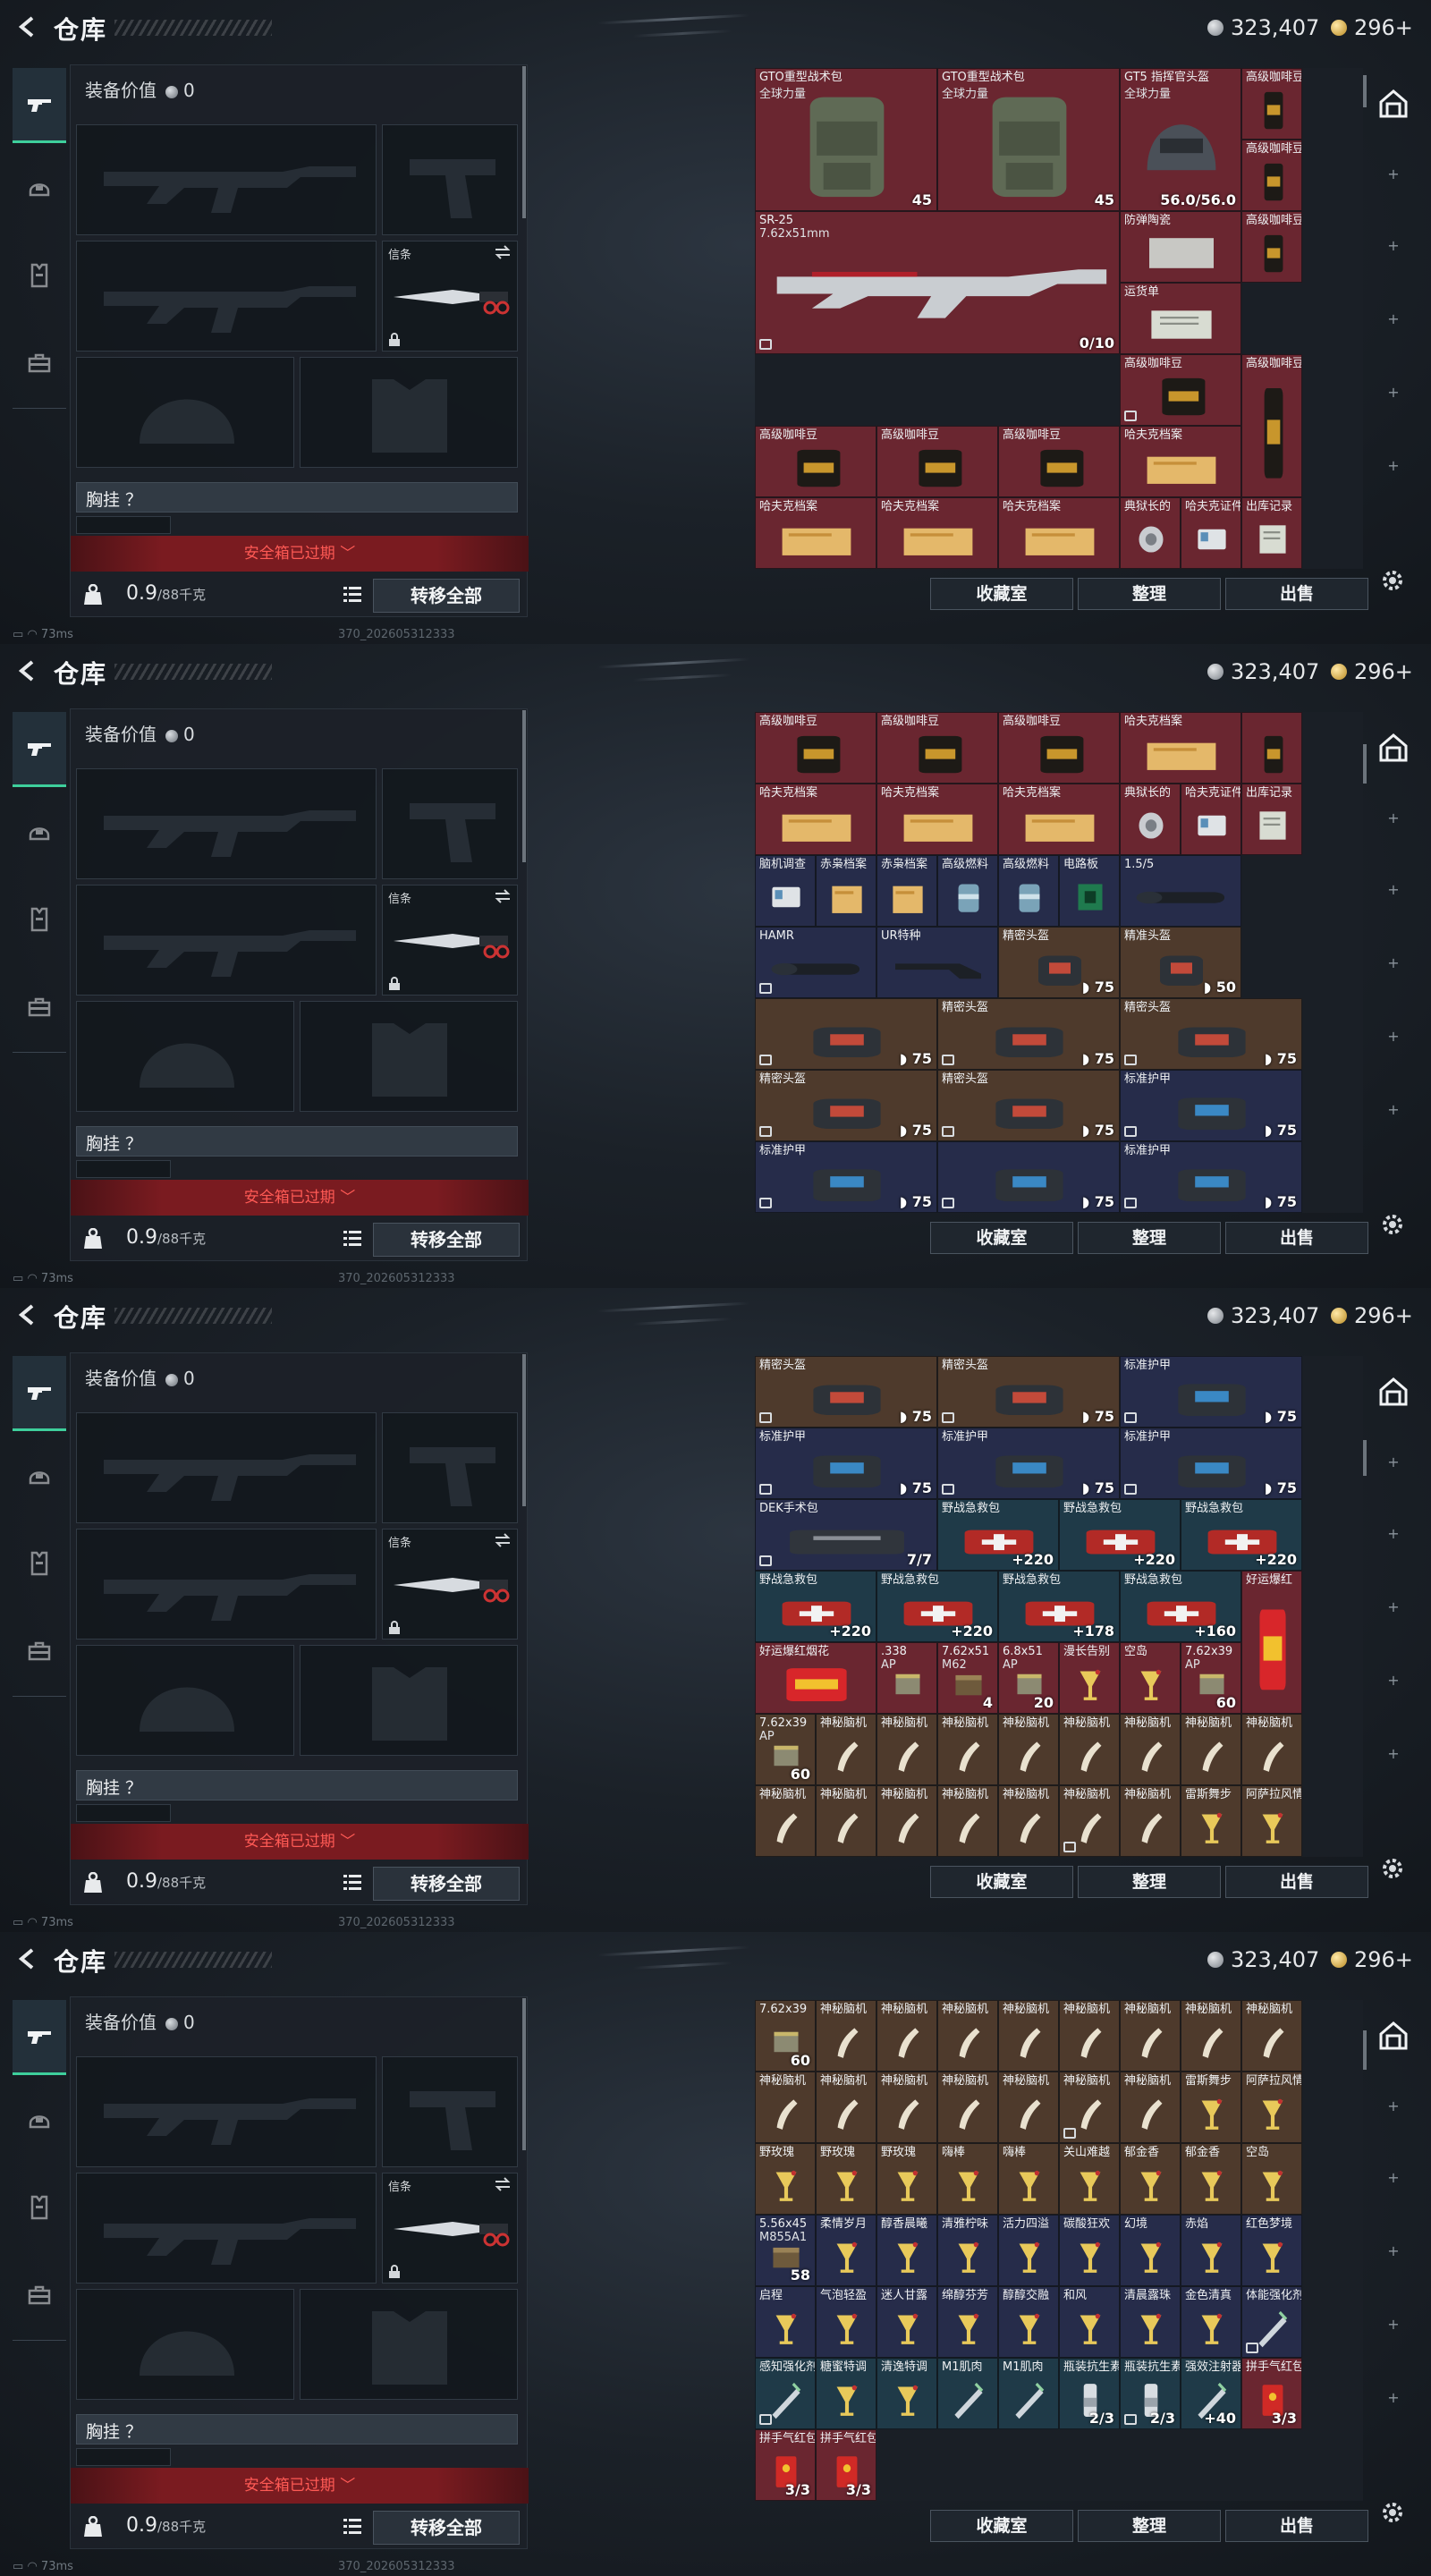 This screenshot has width=1431, height=2576. Describe the element at coordinates (1271, 2393) in the screenshot. I see `stash-item: 拼手气红包 3/3` at that location.